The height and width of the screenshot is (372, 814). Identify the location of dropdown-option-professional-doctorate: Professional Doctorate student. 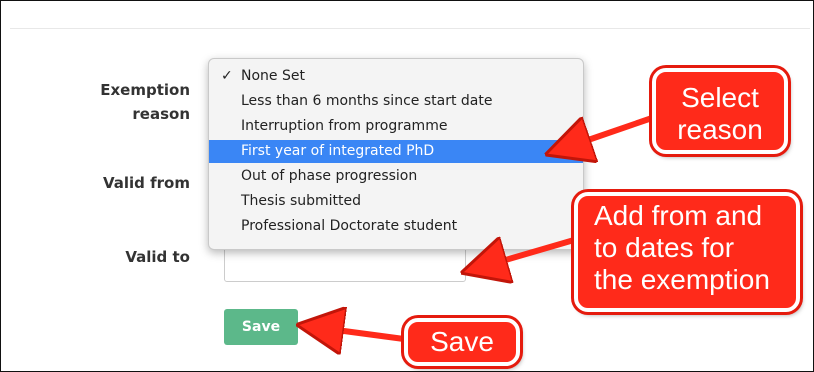
(396, 226).